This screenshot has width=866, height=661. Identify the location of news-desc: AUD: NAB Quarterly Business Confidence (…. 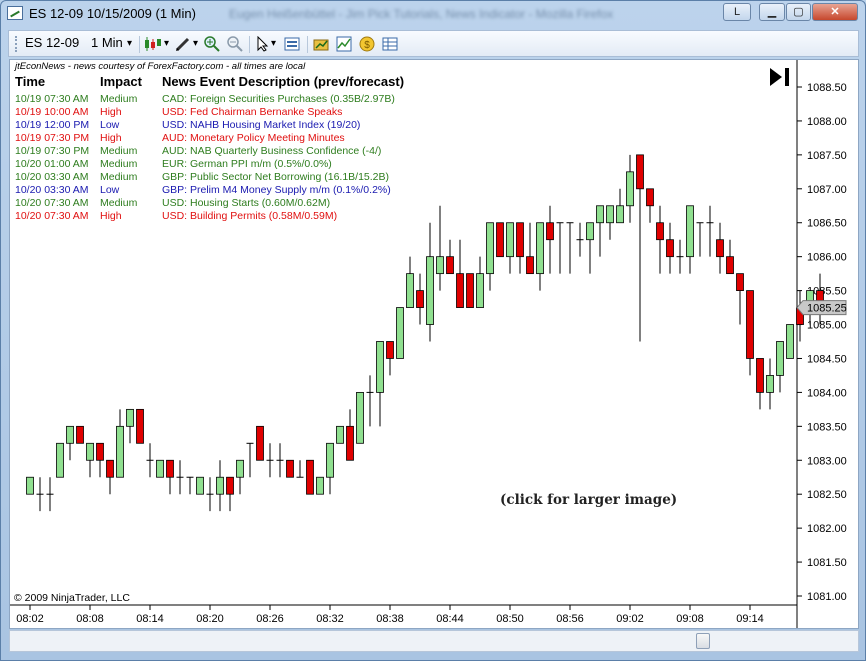
(272, 151).